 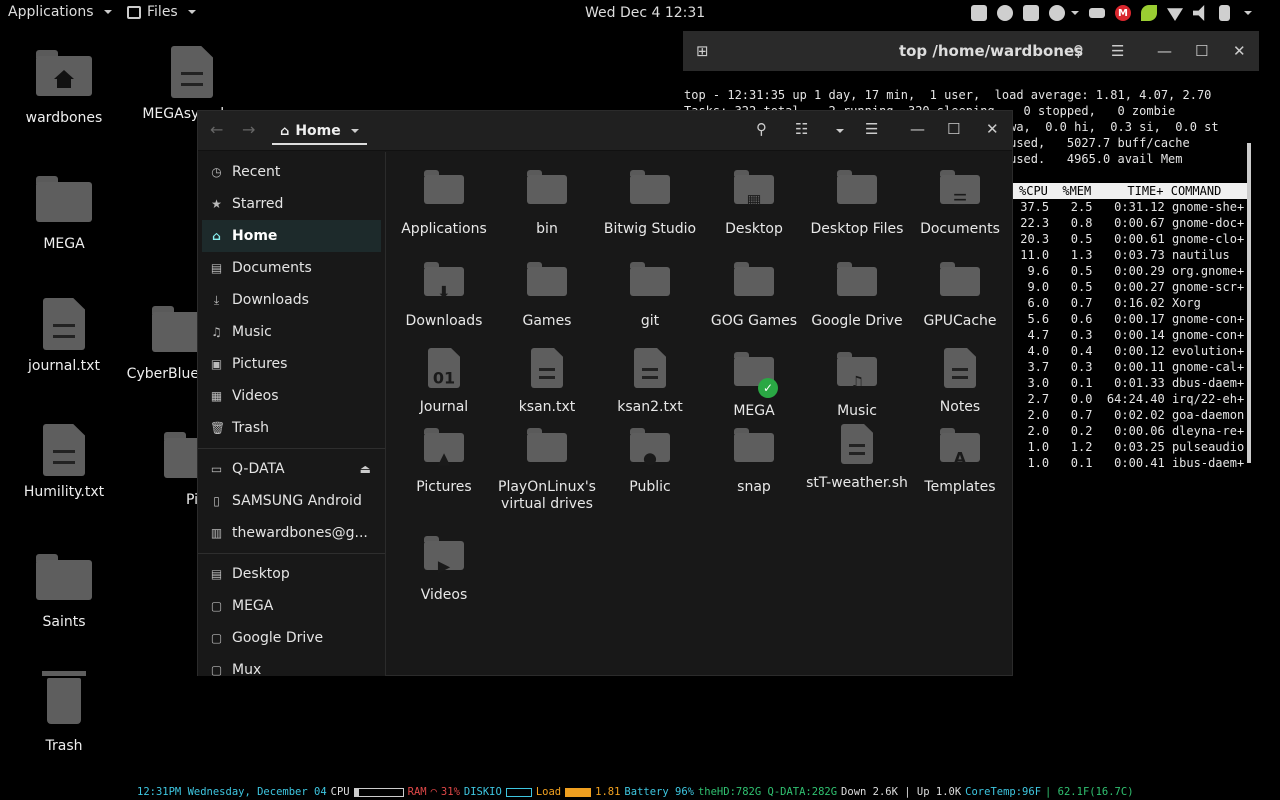 I want to click on desktop-icon-saints: Saints, so click(x=64, y=589).